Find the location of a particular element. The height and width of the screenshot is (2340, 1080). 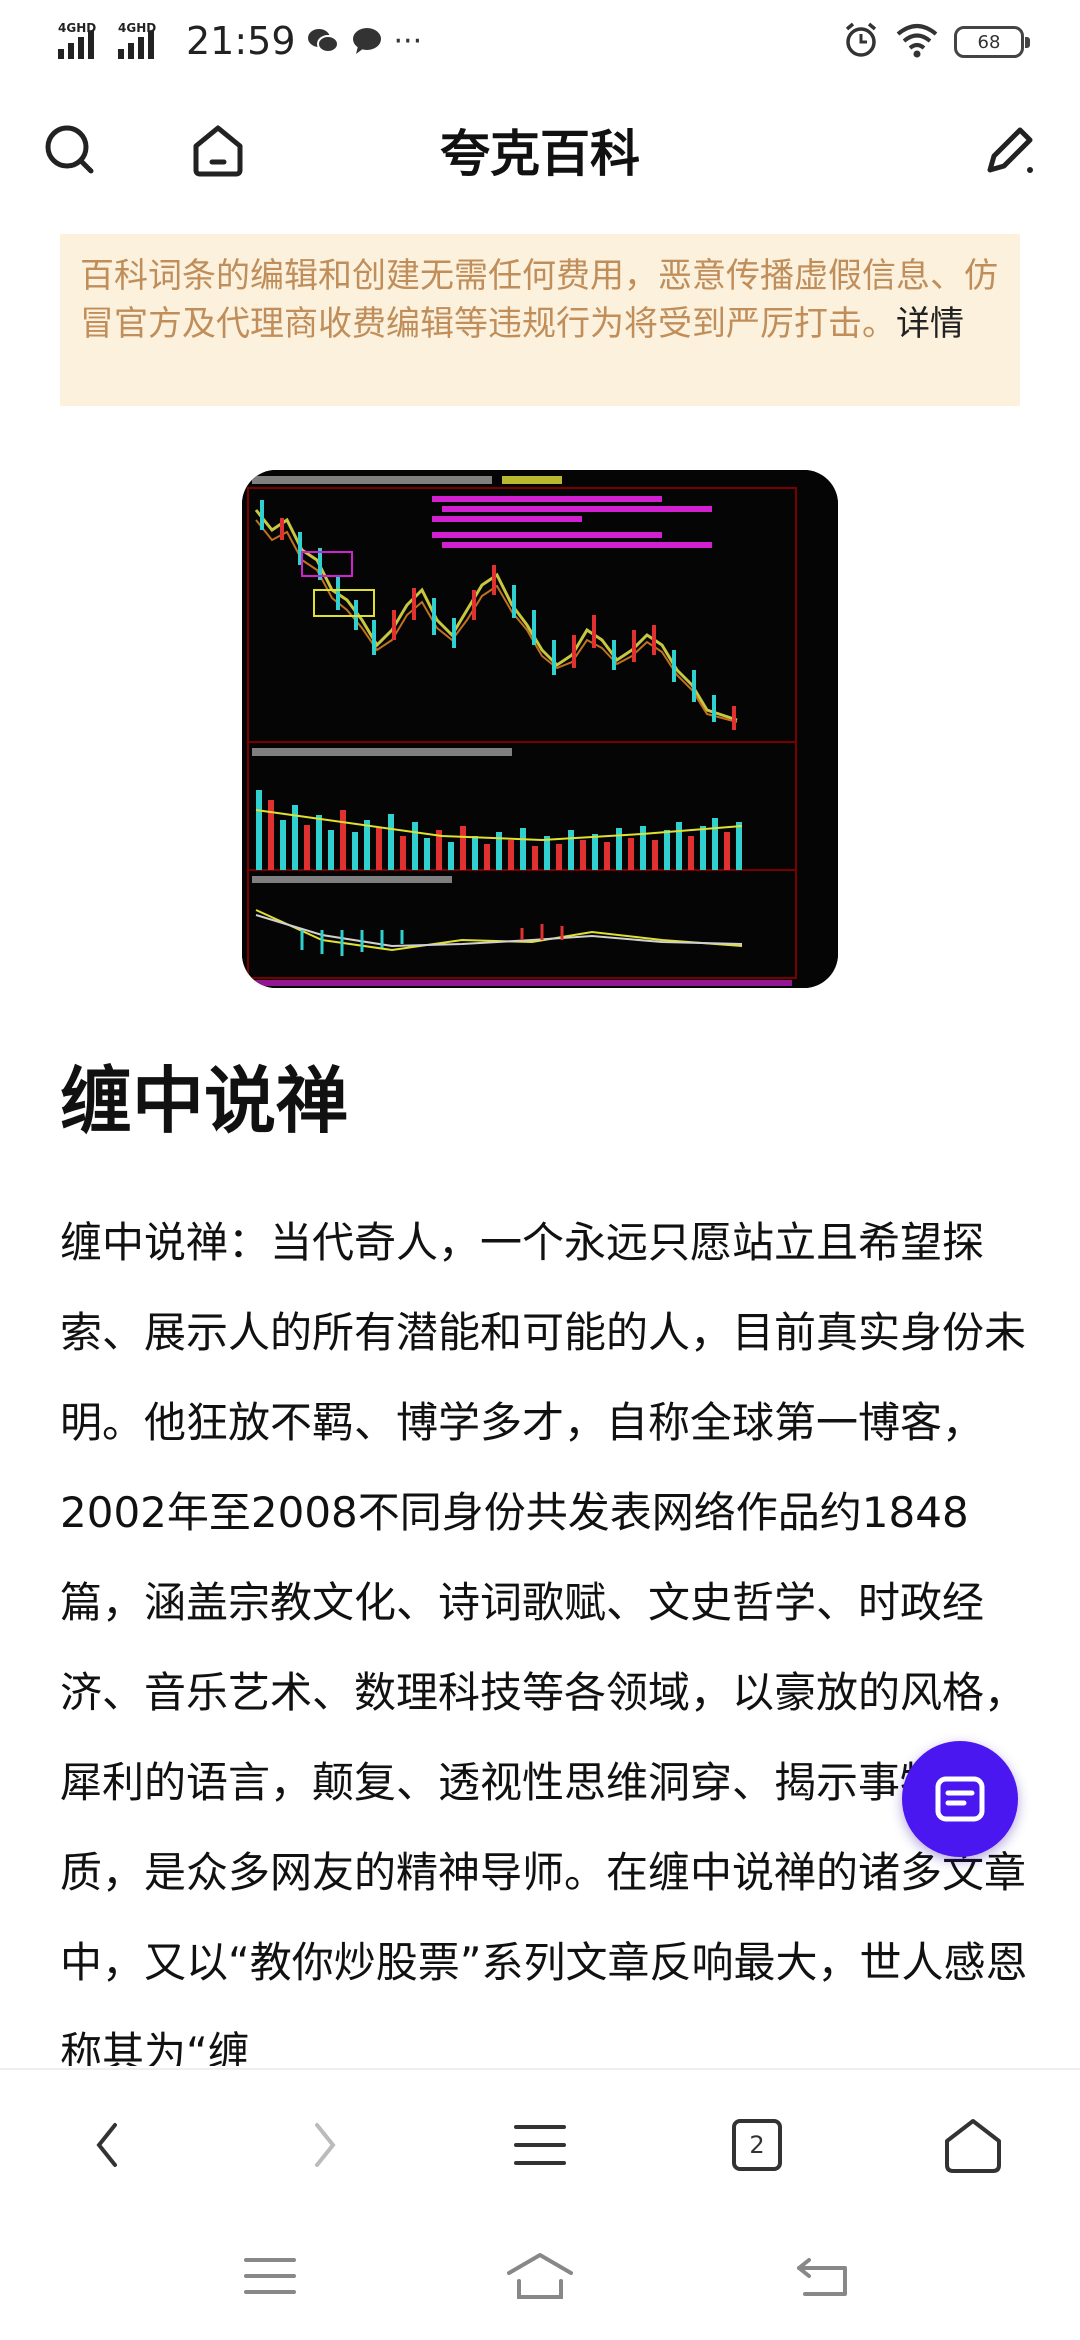

home-nav-button is located at coordinates (973, 2145).